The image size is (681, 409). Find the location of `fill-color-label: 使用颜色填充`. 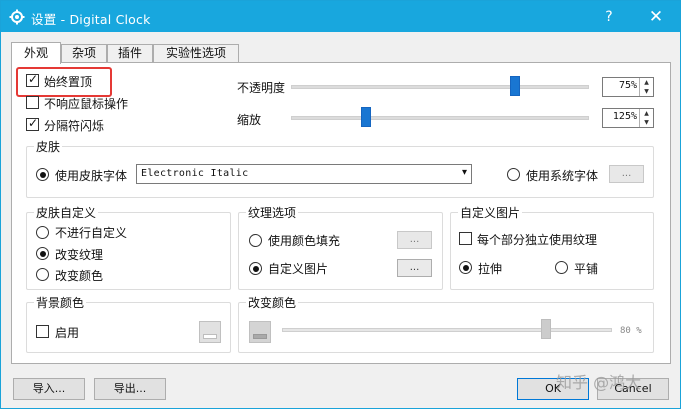

fill-color-label: 使用颜色填充 is located at coordinates (304, 241).